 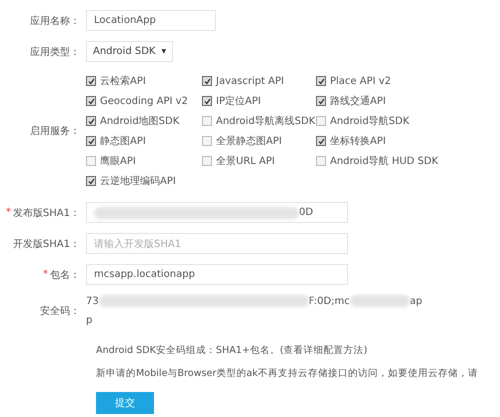 What do you see at coordinates (259, 141) in the screenshot?
I see `service-checkbox: 全景静态图API` at bounding box center [259, 141].